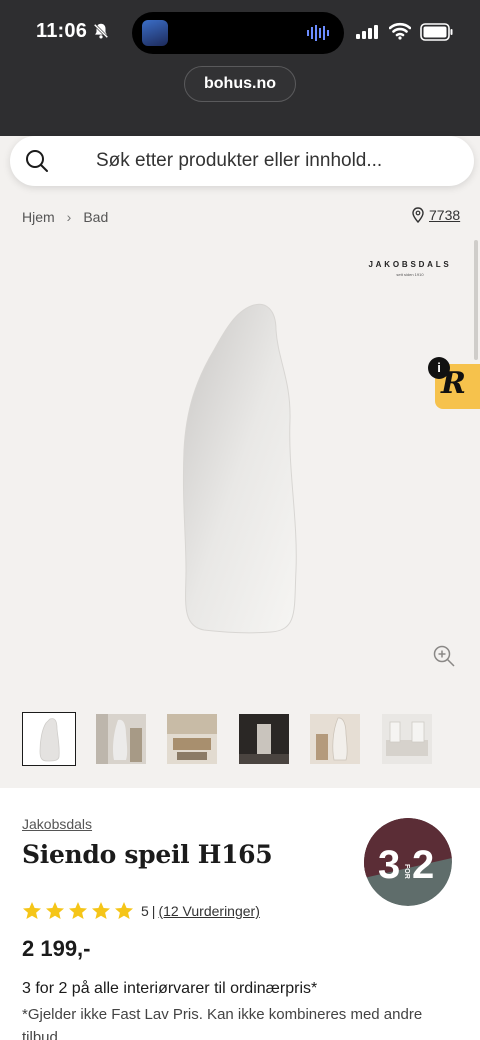 The image size is (480, 1040). Describe the element at coordinates (436, 32) in the screenshot. I see `battery-icon` at that location.